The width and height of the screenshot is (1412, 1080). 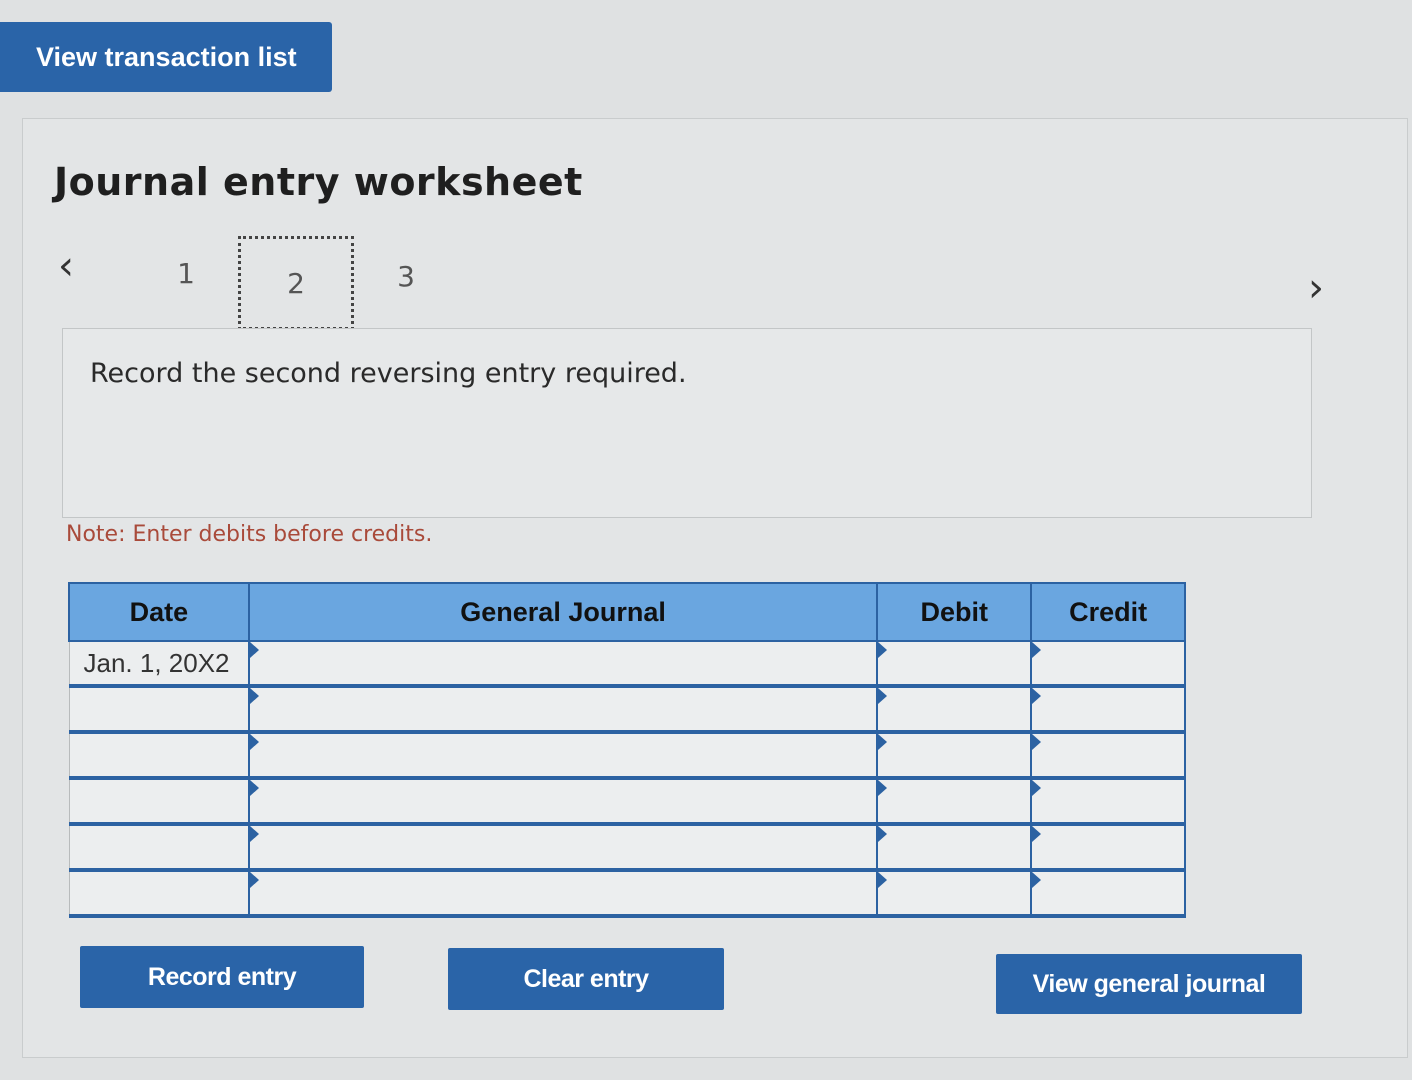 I want to click on chevron-right-icon: ›, so click(x=1316, y=288).